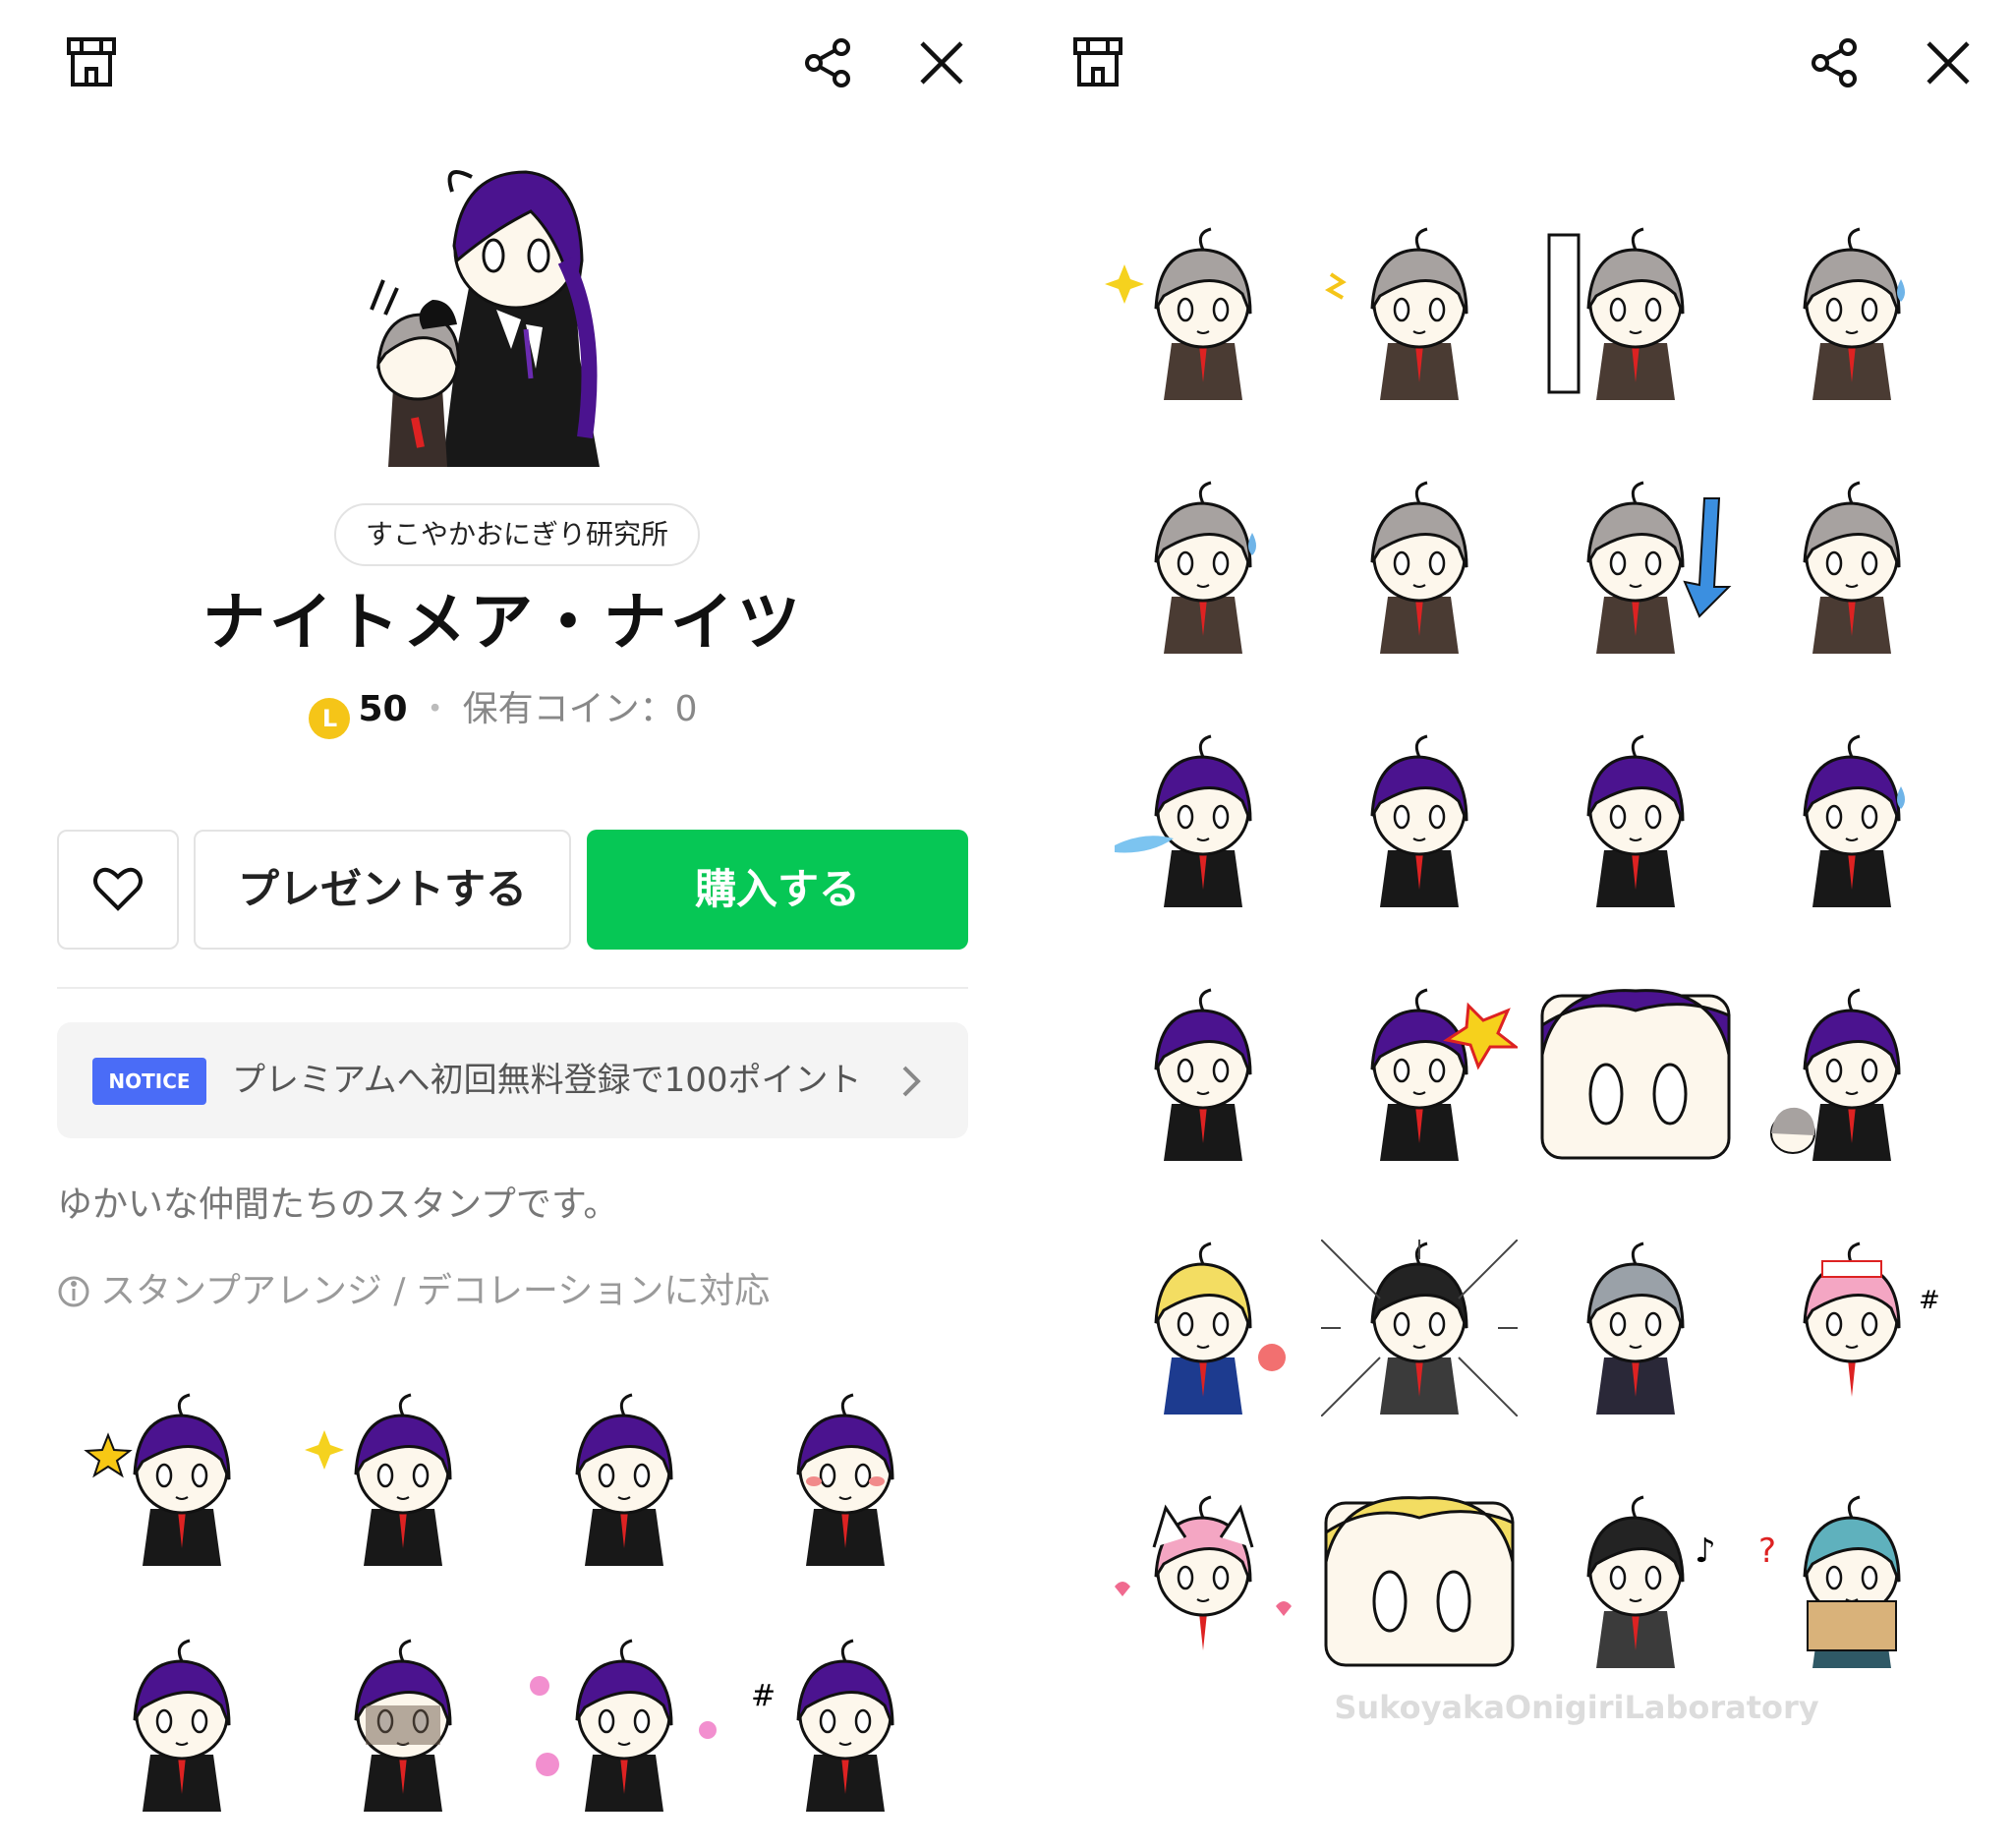 The height and width of the screenshot is (1848, 2013). What do you see at coordinates (73, 1291) in the screenshot?
I see `info-icon` at bounding box center [73, 1291].